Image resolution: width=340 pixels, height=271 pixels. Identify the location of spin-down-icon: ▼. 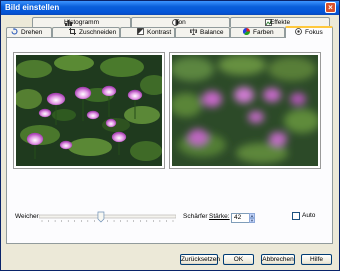
(252, 220).